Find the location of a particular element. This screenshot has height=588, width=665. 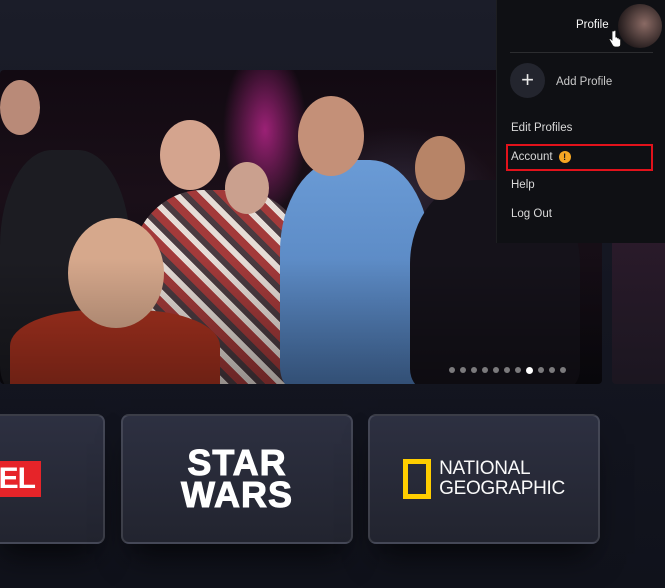

pointer-cursor-icon is located at coordinates (614, 39).